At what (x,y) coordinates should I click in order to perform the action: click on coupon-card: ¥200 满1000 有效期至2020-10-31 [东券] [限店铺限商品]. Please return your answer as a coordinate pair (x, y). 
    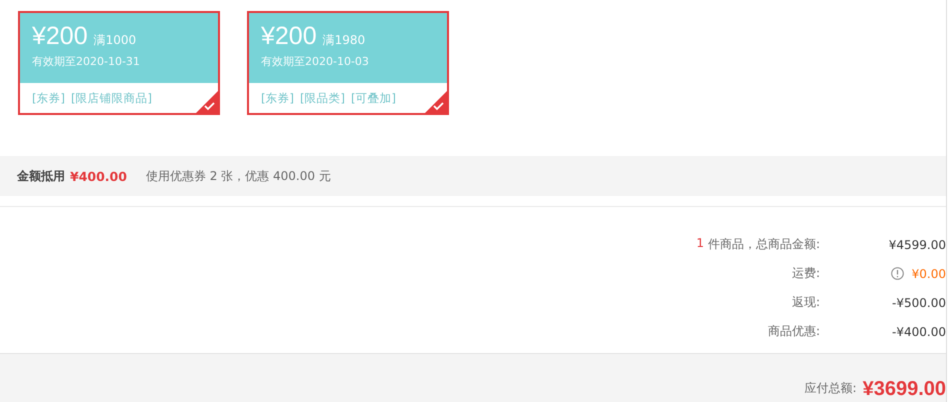
    Looking at the image, I should click on (119, 63).